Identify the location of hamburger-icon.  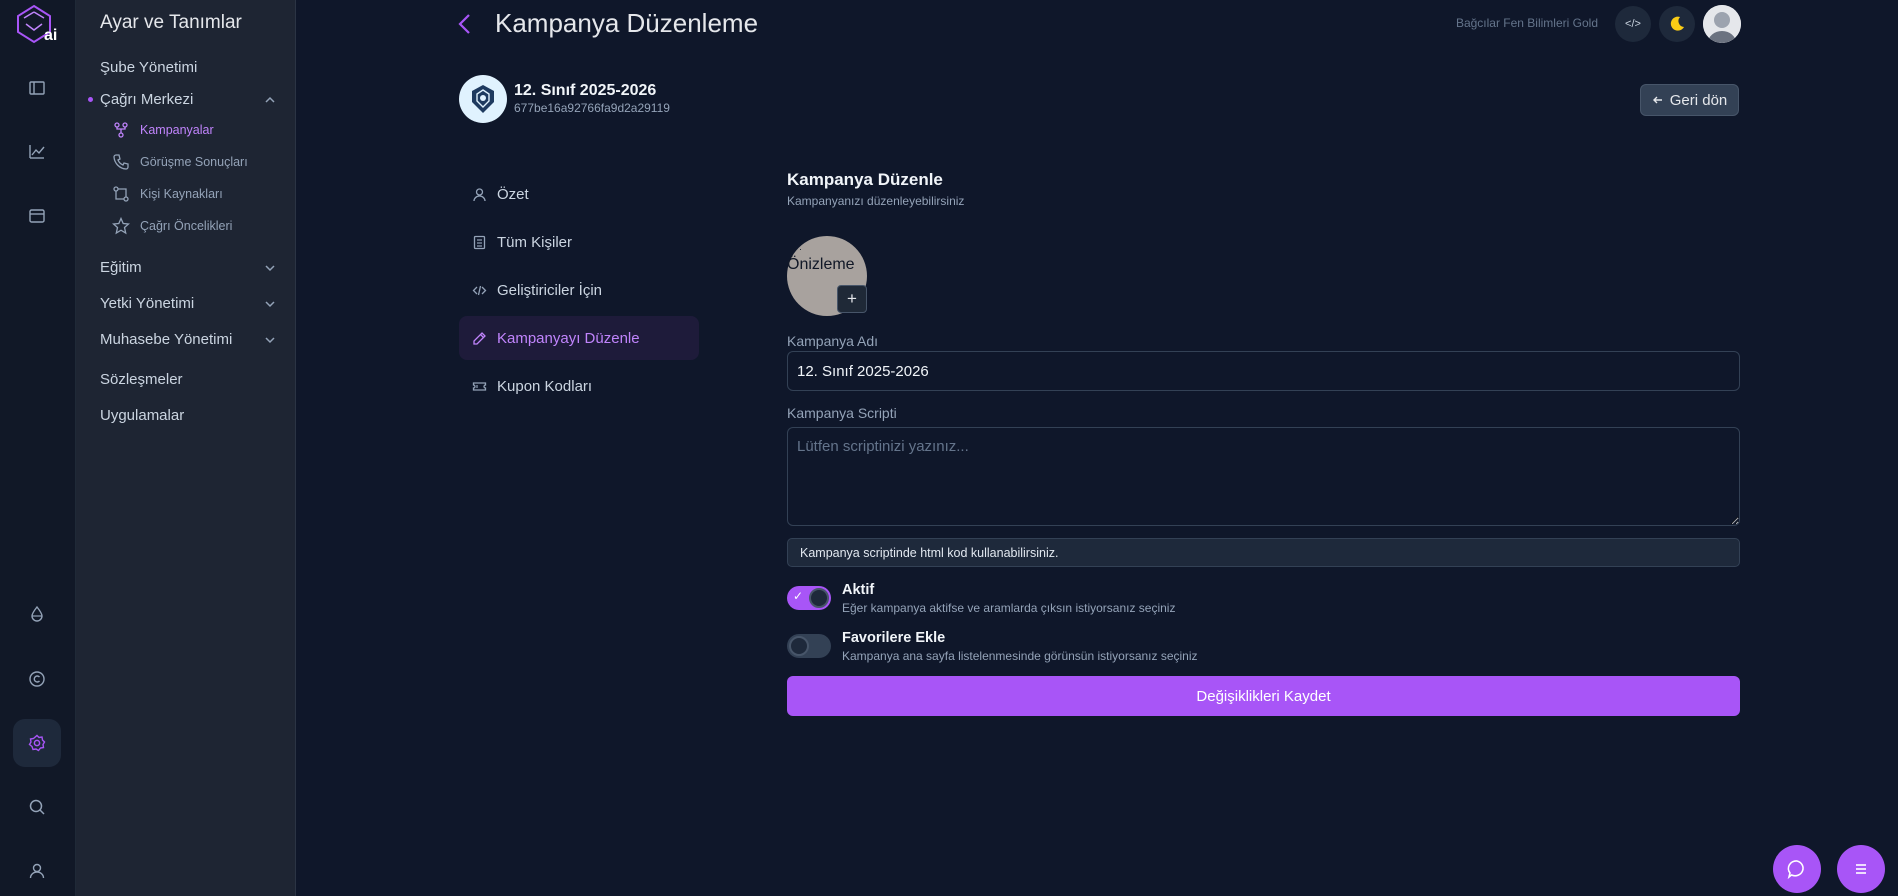
(1861, 869).